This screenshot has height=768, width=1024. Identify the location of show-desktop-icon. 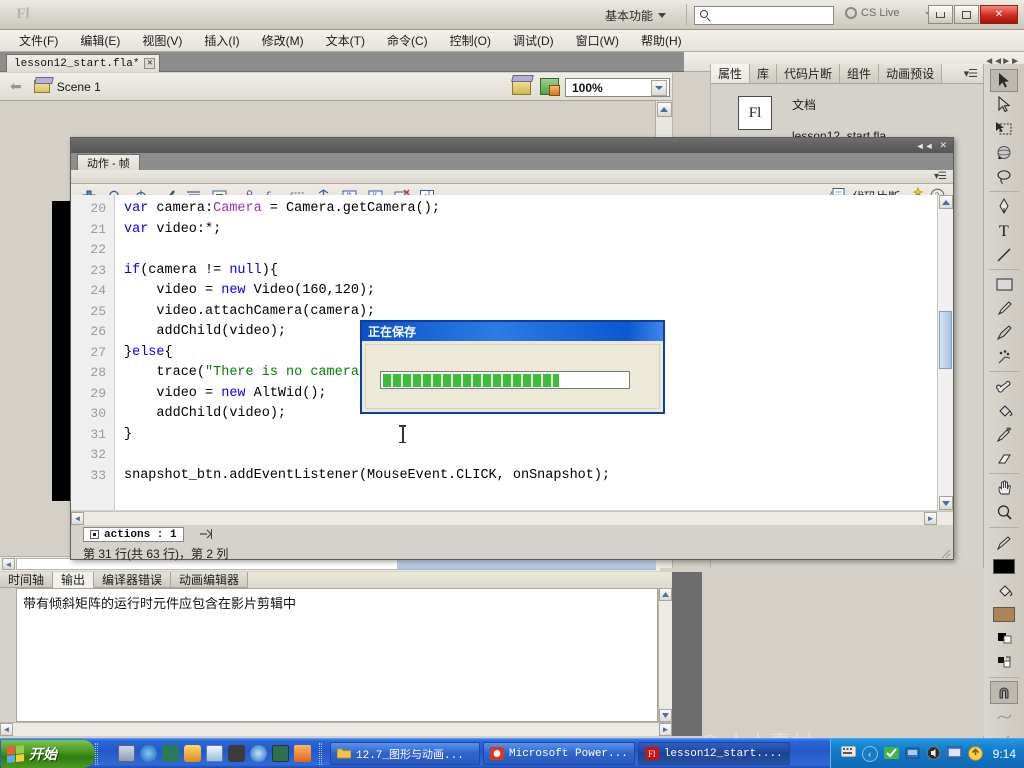
(126, 753).